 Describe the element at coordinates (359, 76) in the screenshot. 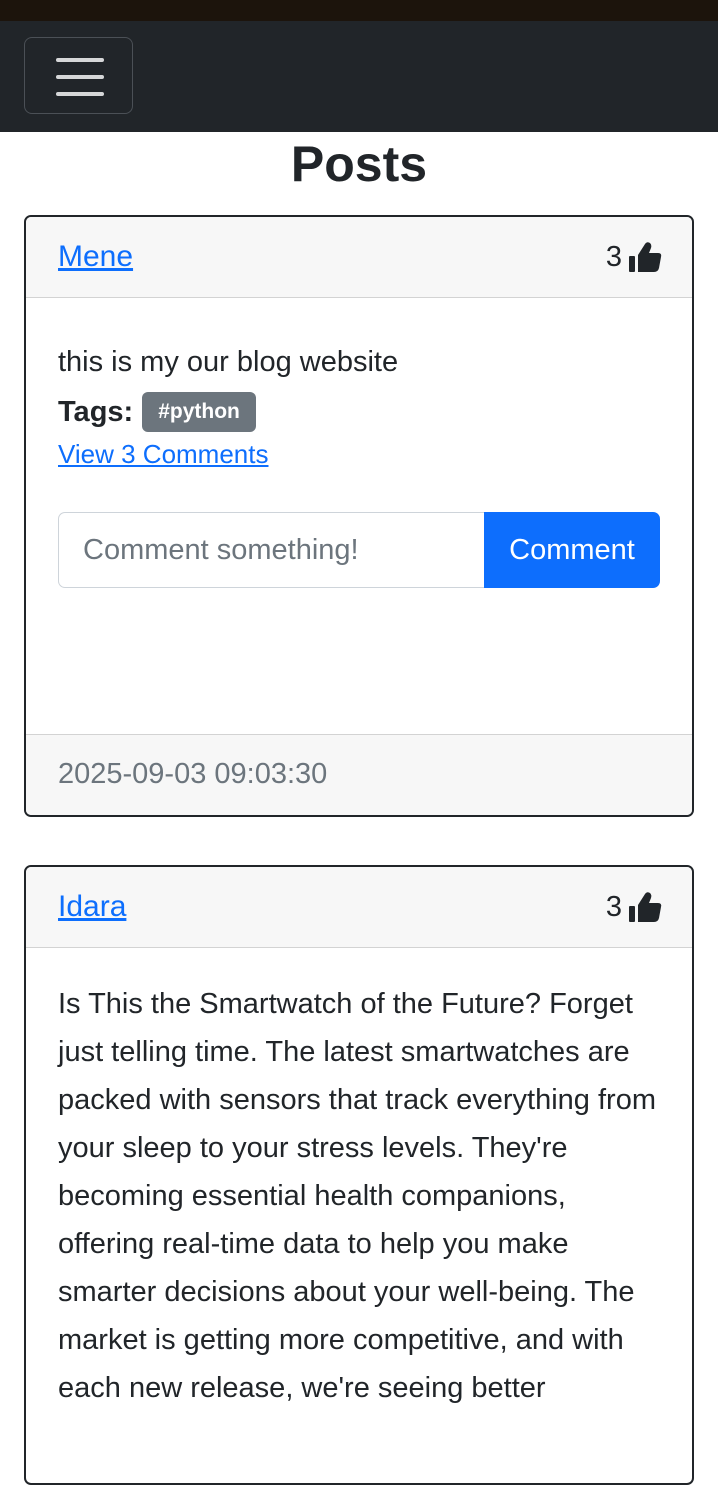

I see `navbar` at that location.